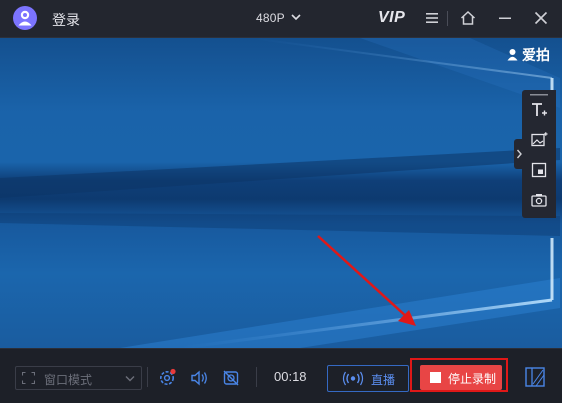 The width and height of the screenshot is (562, 403). I want to click on side-tool-panel, so click(539, 154).